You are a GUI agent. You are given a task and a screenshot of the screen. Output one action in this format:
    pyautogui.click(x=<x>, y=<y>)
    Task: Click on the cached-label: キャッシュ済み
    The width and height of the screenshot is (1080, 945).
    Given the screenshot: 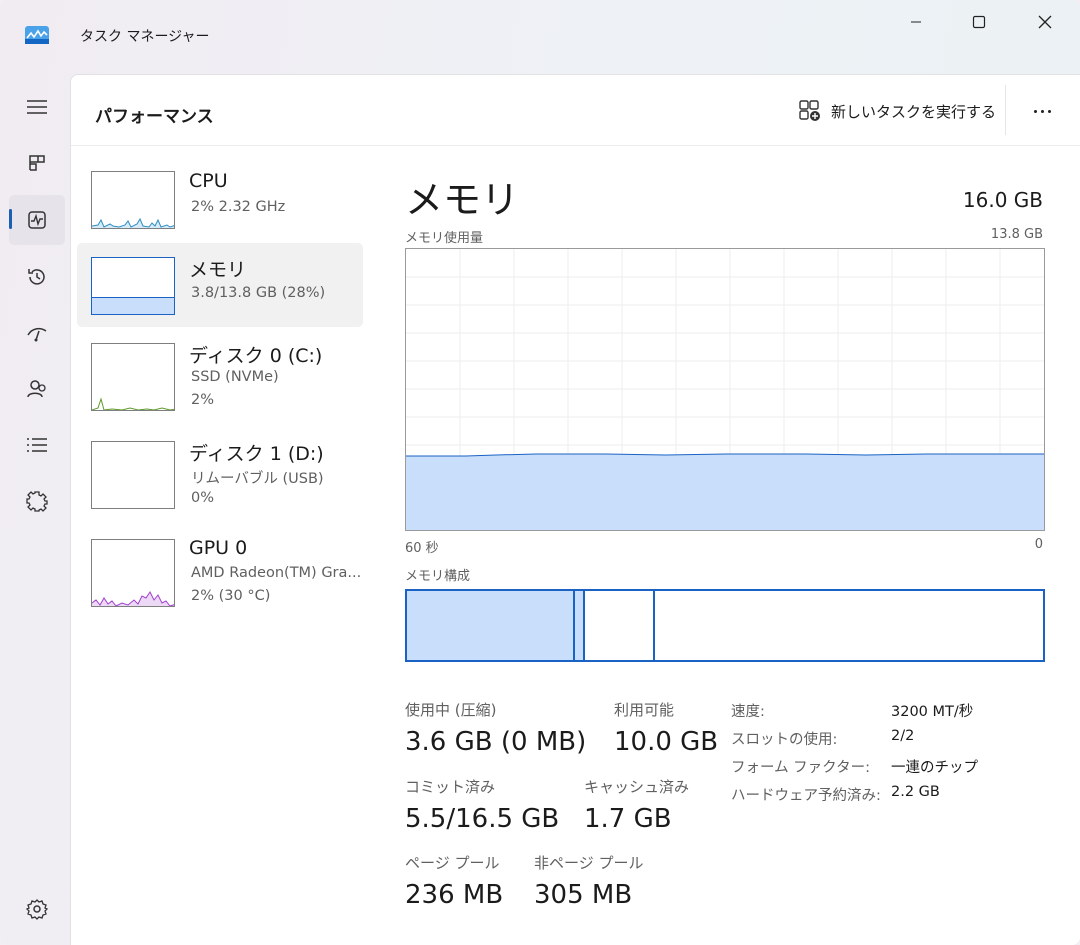 What is the action you would take?
    pyautogui.click(x=637, y=787)
    